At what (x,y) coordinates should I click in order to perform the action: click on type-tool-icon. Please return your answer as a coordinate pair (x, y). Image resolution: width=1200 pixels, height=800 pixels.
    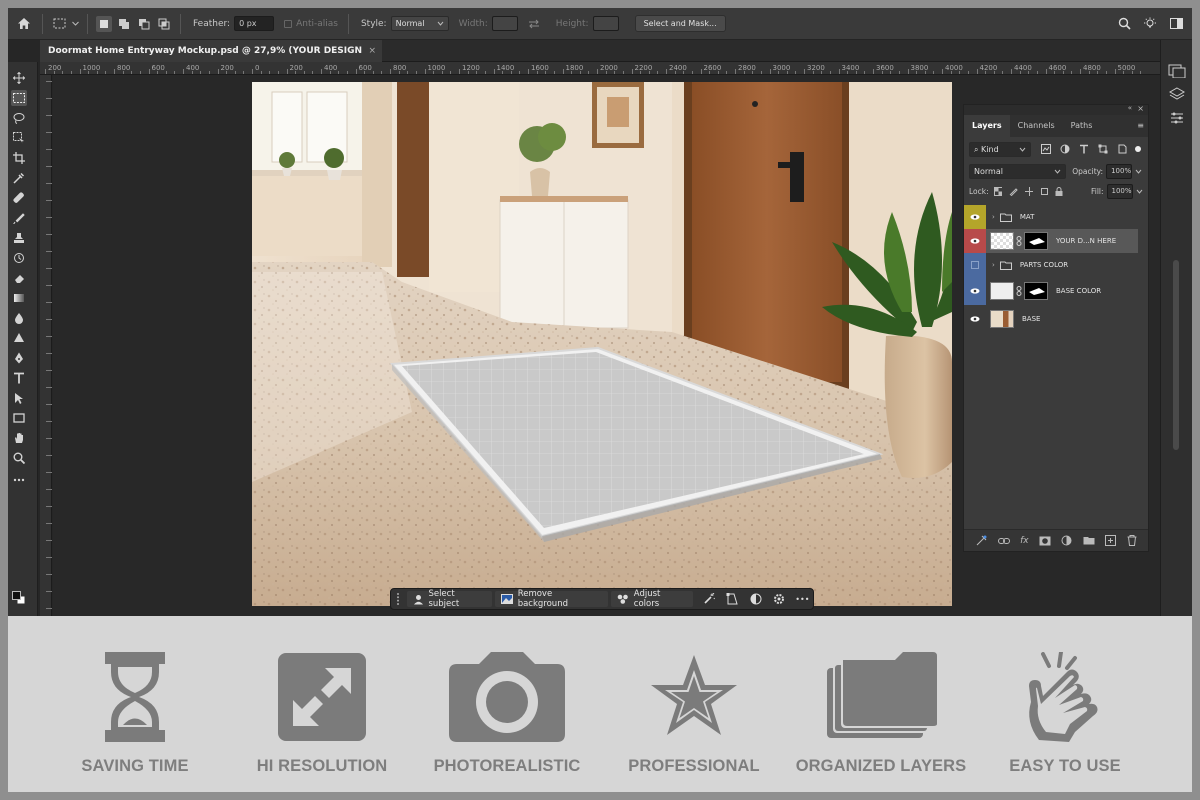
    Looking at the image, I should click on (19, 378).